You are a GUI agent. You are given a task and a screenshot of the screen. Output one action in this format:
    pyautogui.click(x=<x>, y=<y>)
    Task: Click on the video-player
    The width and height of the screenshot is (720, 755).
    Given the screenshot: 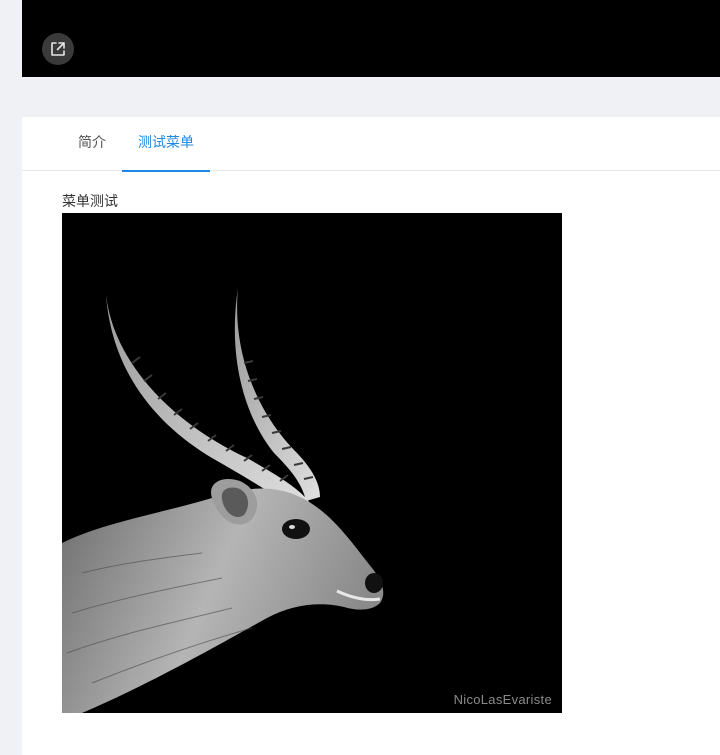 What is the action you would take?
    pyautogui.click(x=371, y=38)
    